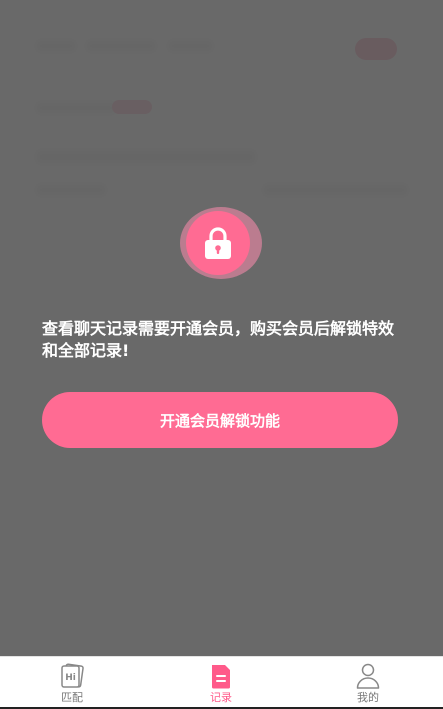 The width and height of the screenshot is (443, 709). Describe the element at coordinates (221, 677) in the screenshot. I see `document-icon` at that location.